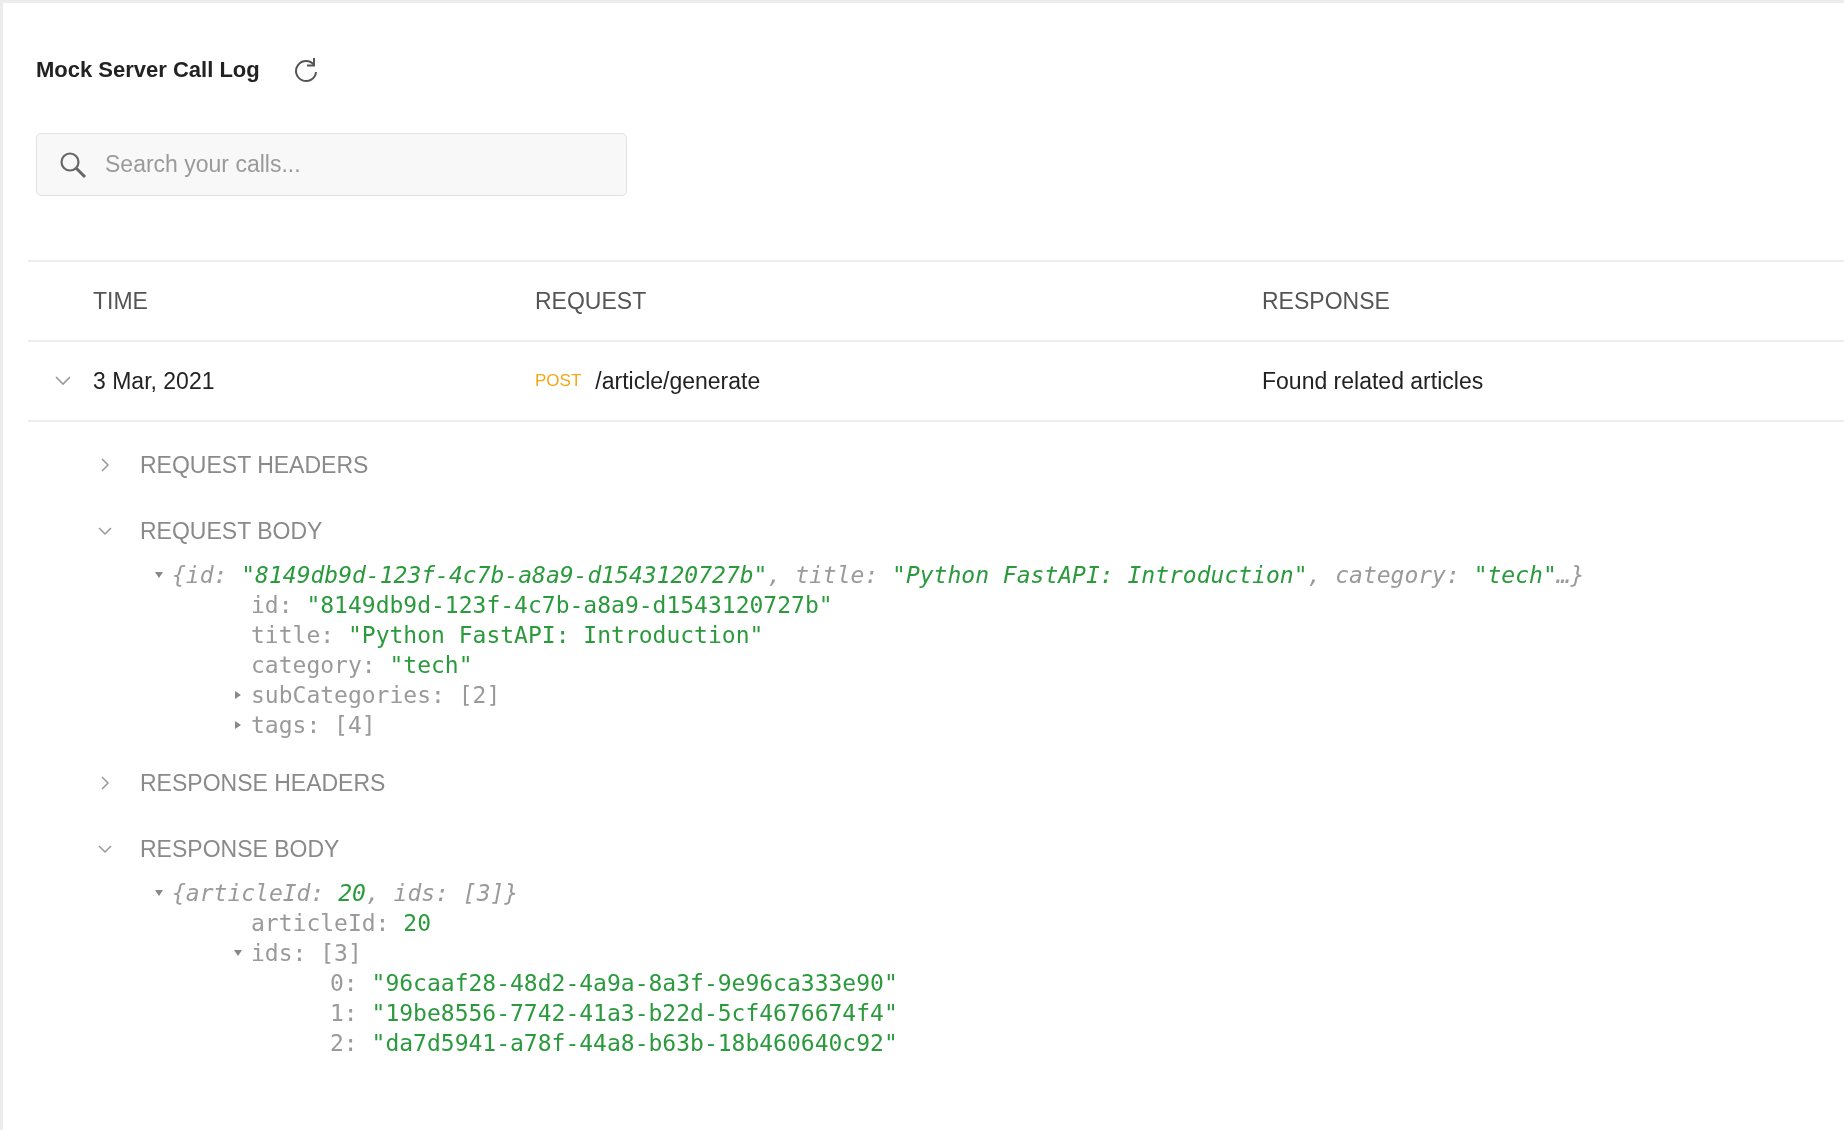 The image size is (1844, 1130). Describe the element at coordinates (254, 465) in the screenshot. I see `section-title: REQUEST HEADERS` at that location.